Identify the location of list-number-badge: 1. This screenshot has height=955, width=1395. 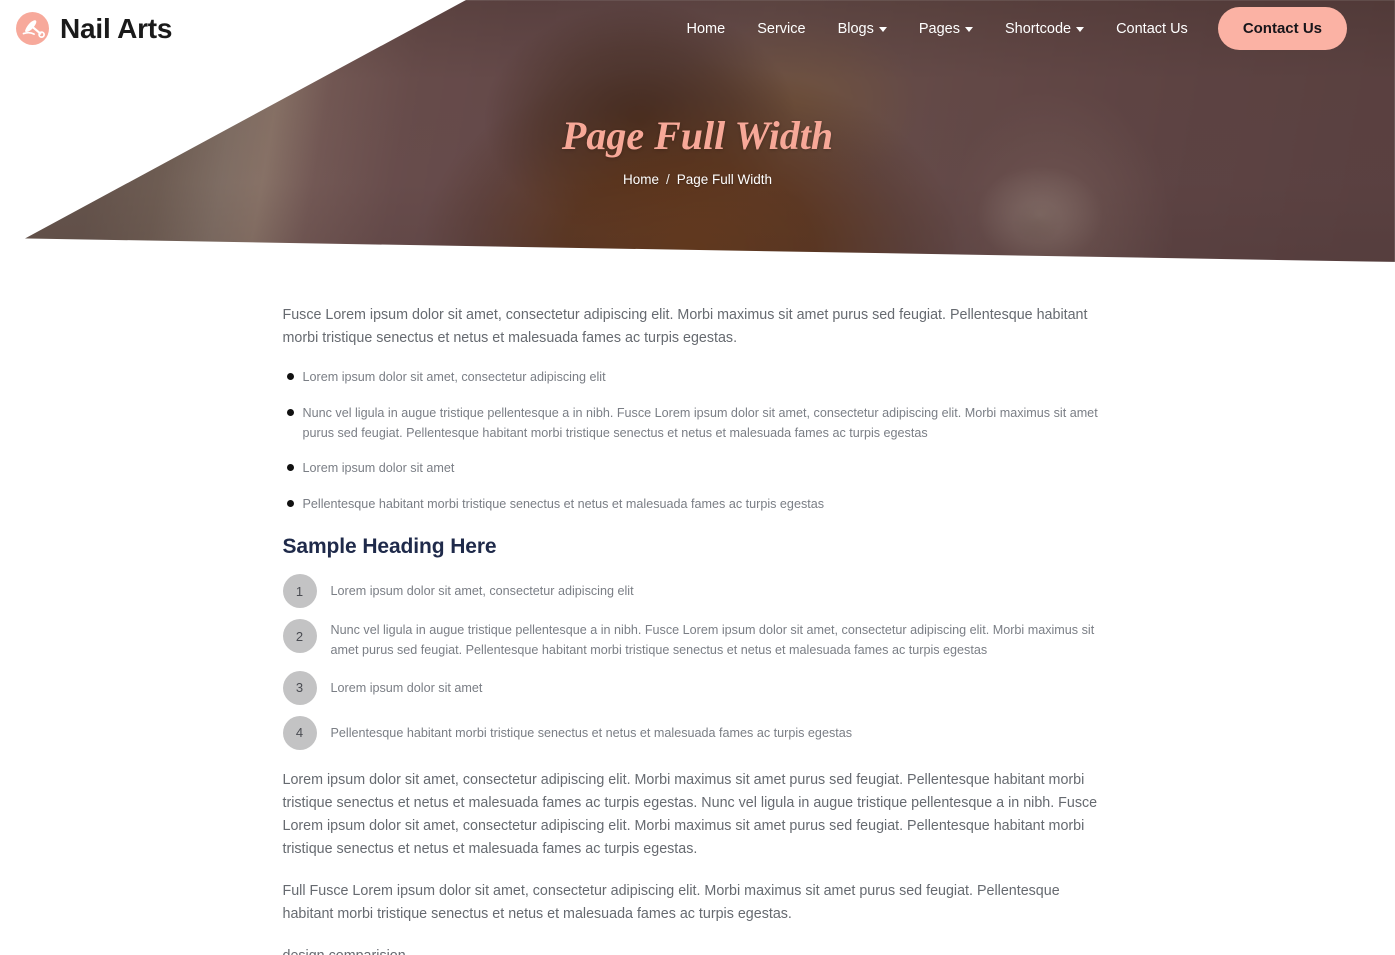
(299, 591).